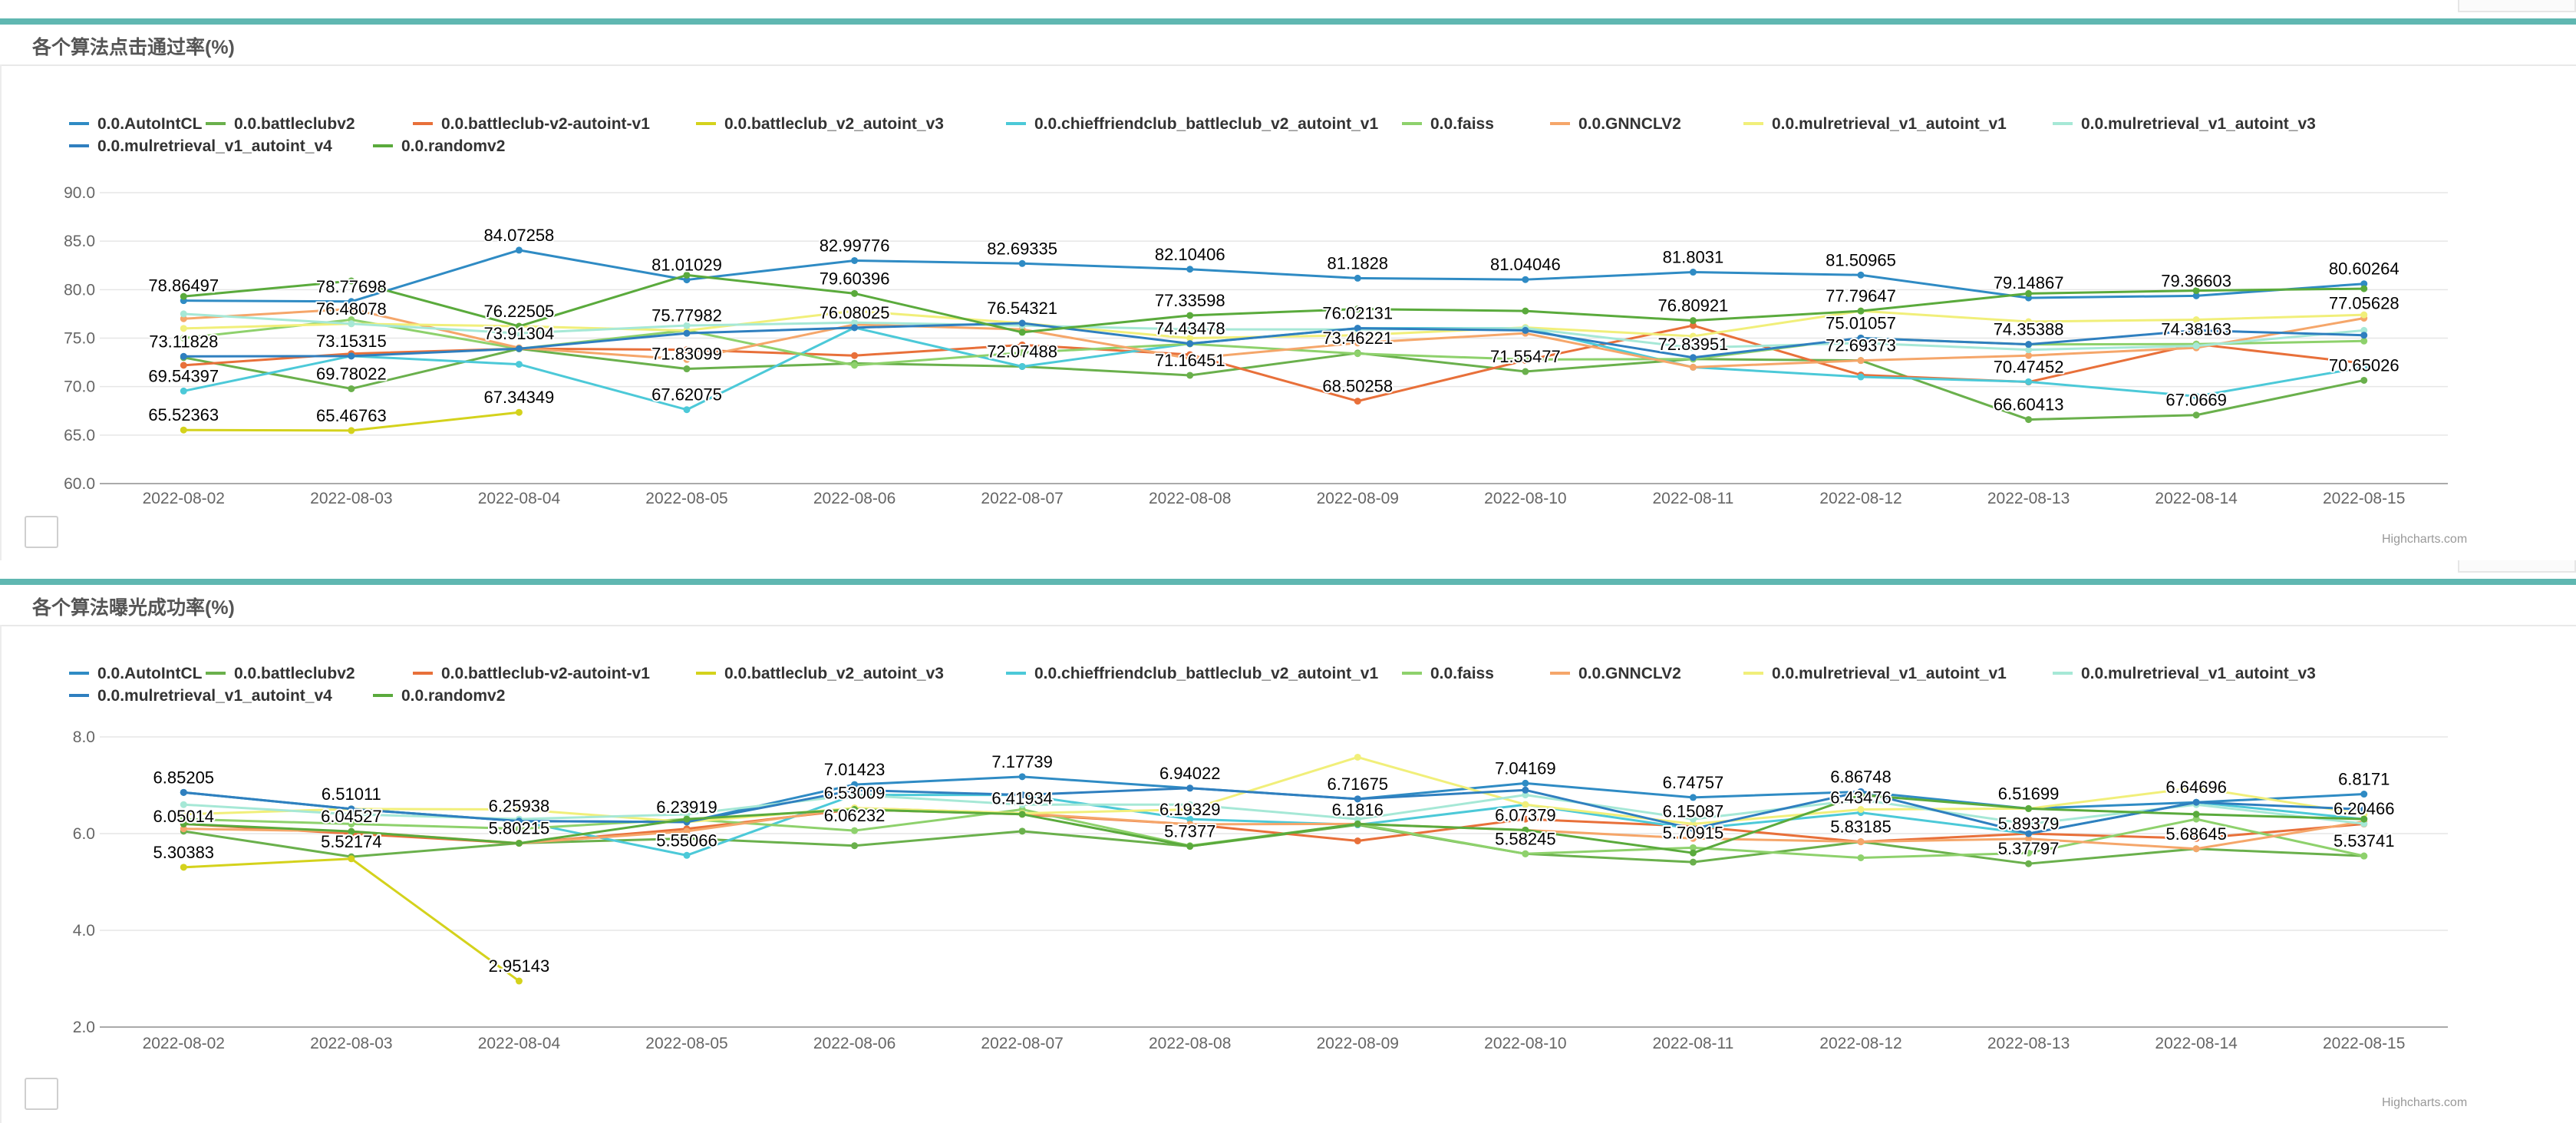 This screenshot has width=2576, height=1123. What do you see at coordinates (1861, 798) in the screenshot?
I see `data-label: 6.43476` at bounding box center [1861, 798].